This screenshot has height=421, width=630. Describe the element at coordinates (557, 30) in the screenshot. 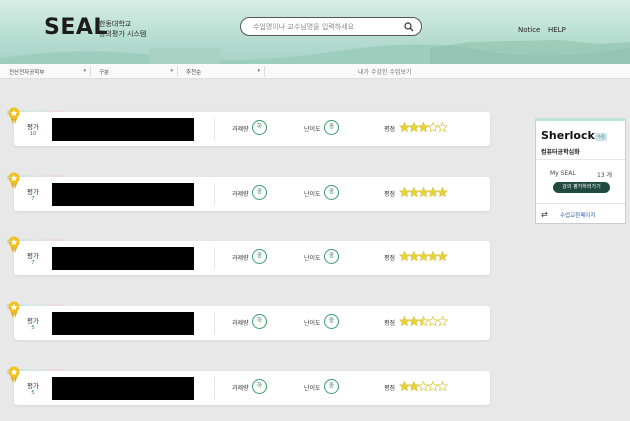

I see `nav-help: HELP` at that location.